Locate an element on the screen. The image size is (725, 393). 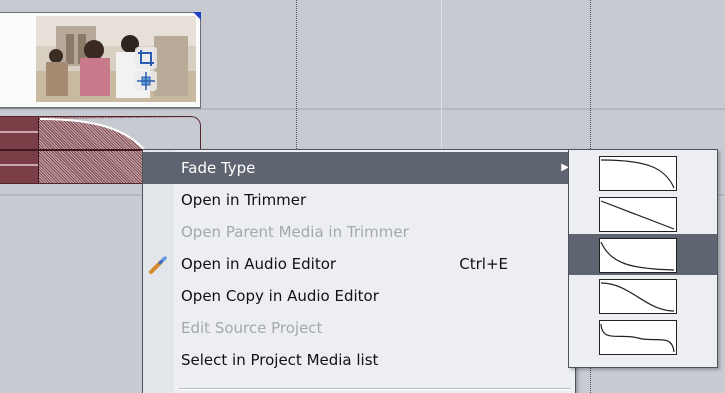
menu-item-open-in-trimmer: Open in Trimmer is located at coordinates (359, 200).